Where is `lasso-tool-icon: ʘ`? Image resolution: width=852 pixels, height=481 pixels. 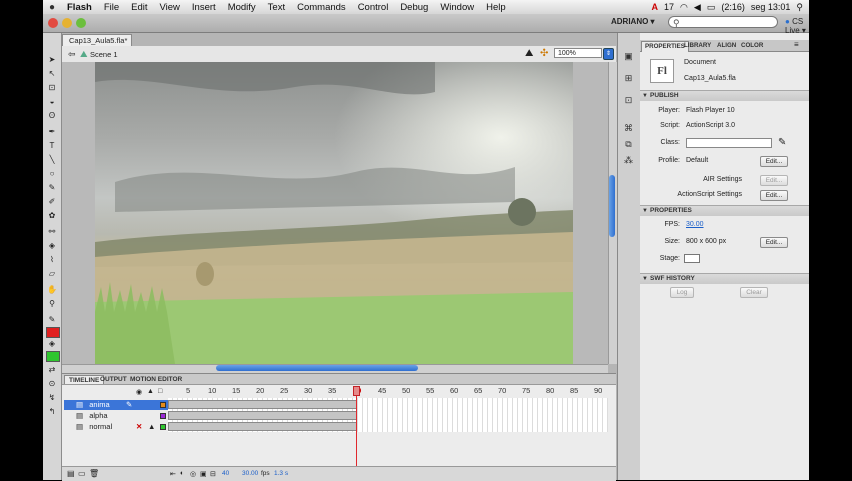 lasso-tool-icon: ʘ is located at coordinates (52, 116).